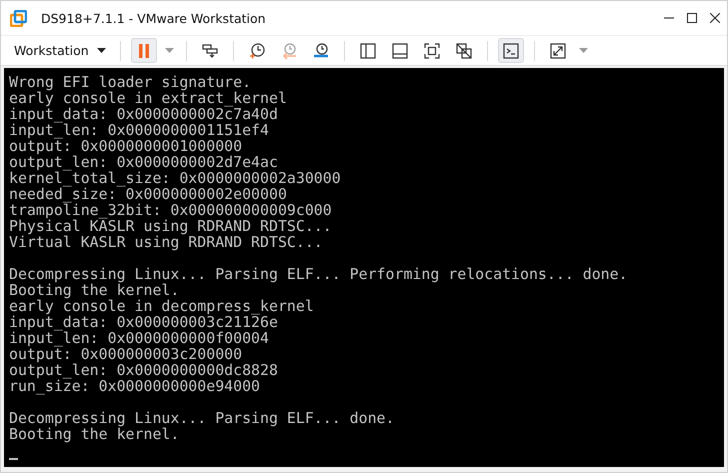 This screenshot has height=473, width=728. Describe the element at coordinates (557, 51) in the screenshot. I see `stretch-icon` at that location.